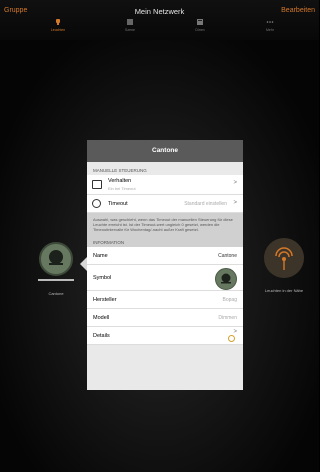  I want to click on lamp-symbol-icon, so click(226, 279).